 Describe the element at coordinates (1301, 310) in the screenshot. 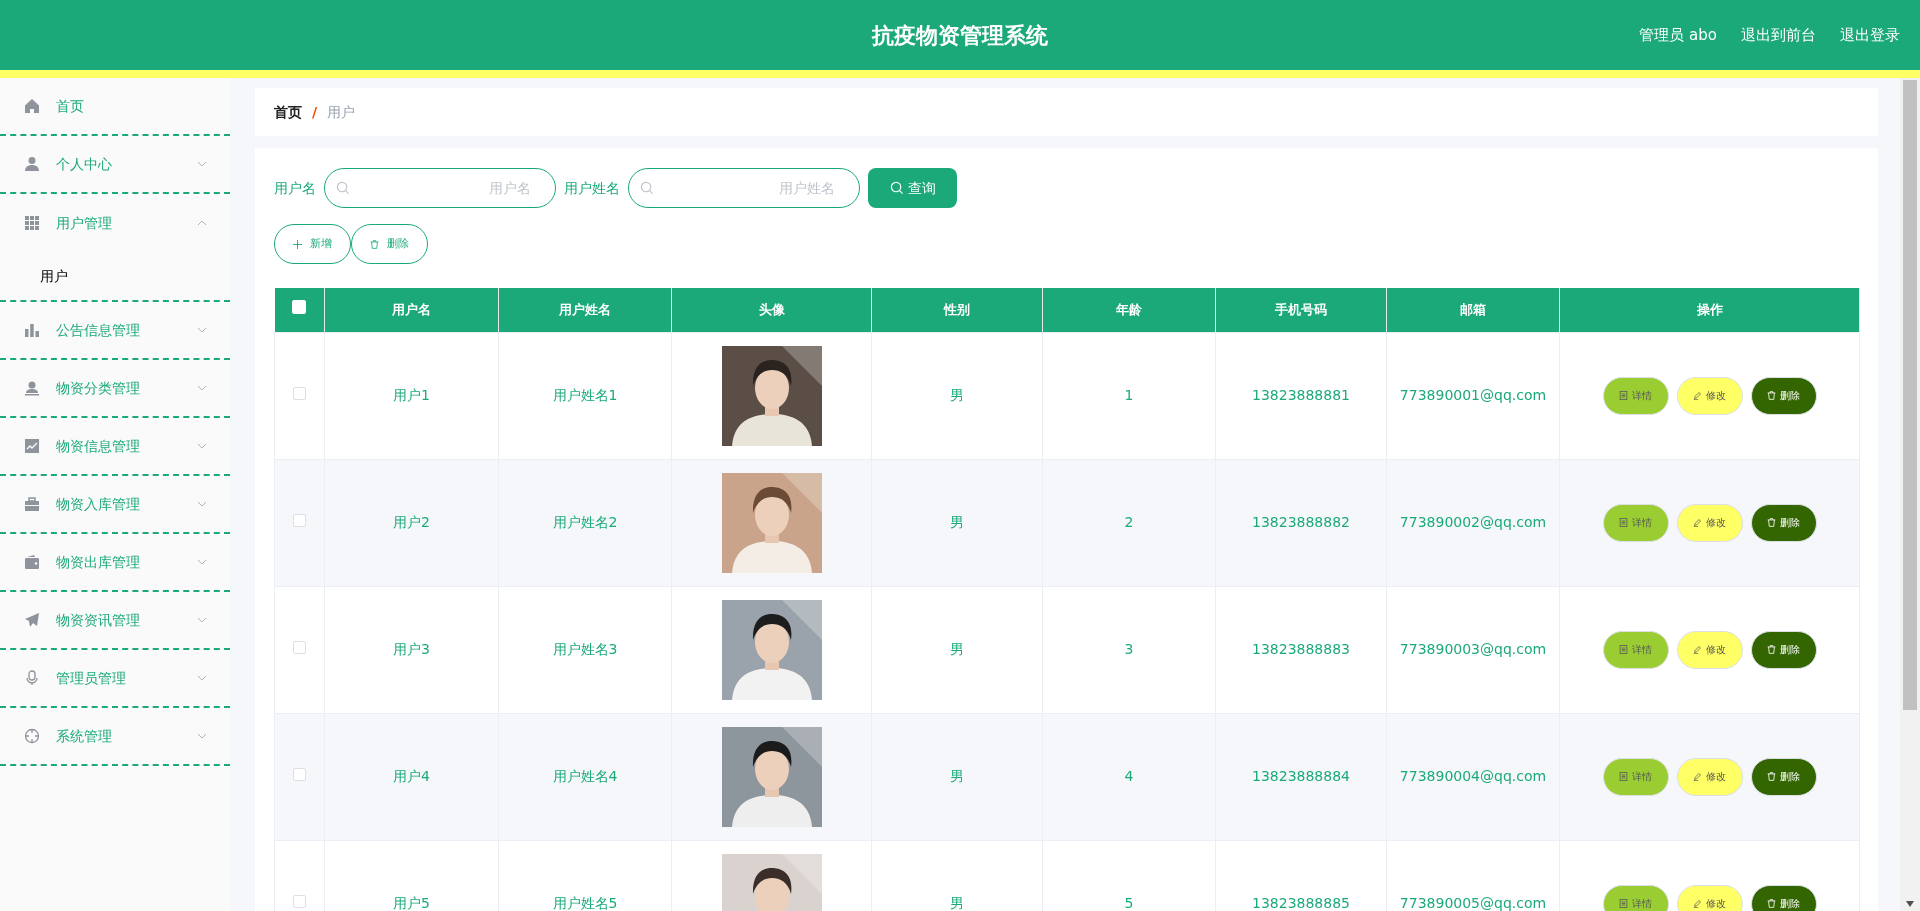

I see `column-header: 手机号码` at that location.